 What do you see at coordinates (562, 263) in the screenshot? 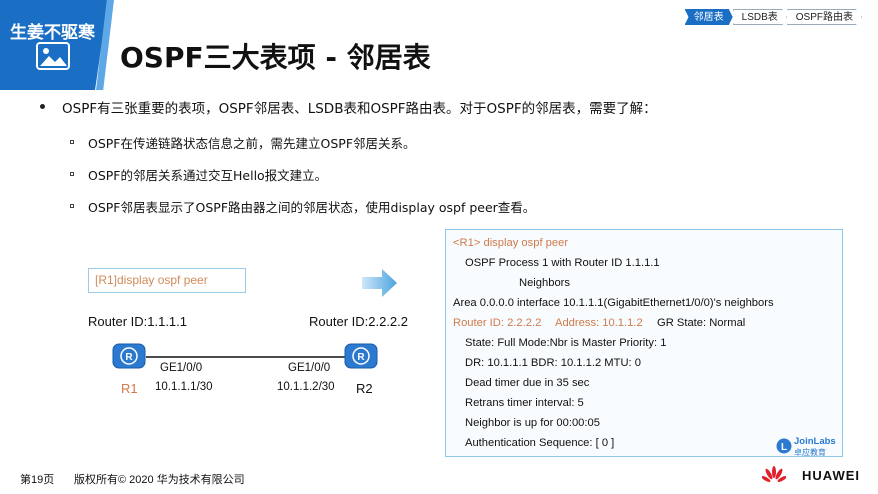
I see `cli-process-line: OSPF Process 1 with Router ID 1.1.1.1` at bounding box center [562, 263].